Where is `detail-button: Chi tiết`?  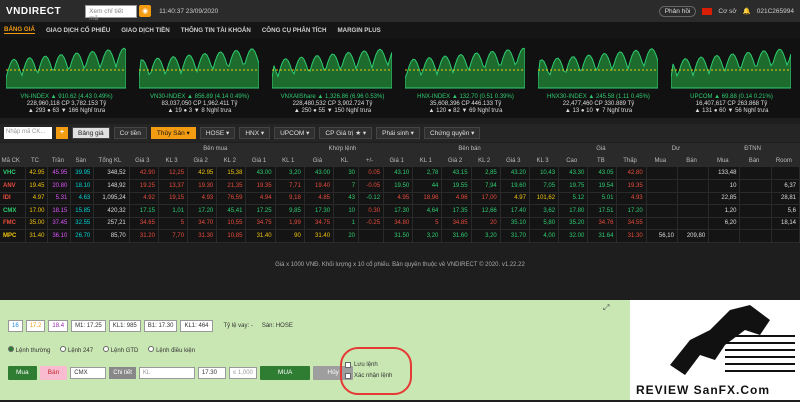 detail-button: Chi tiết is located at coordinates (122, 373).